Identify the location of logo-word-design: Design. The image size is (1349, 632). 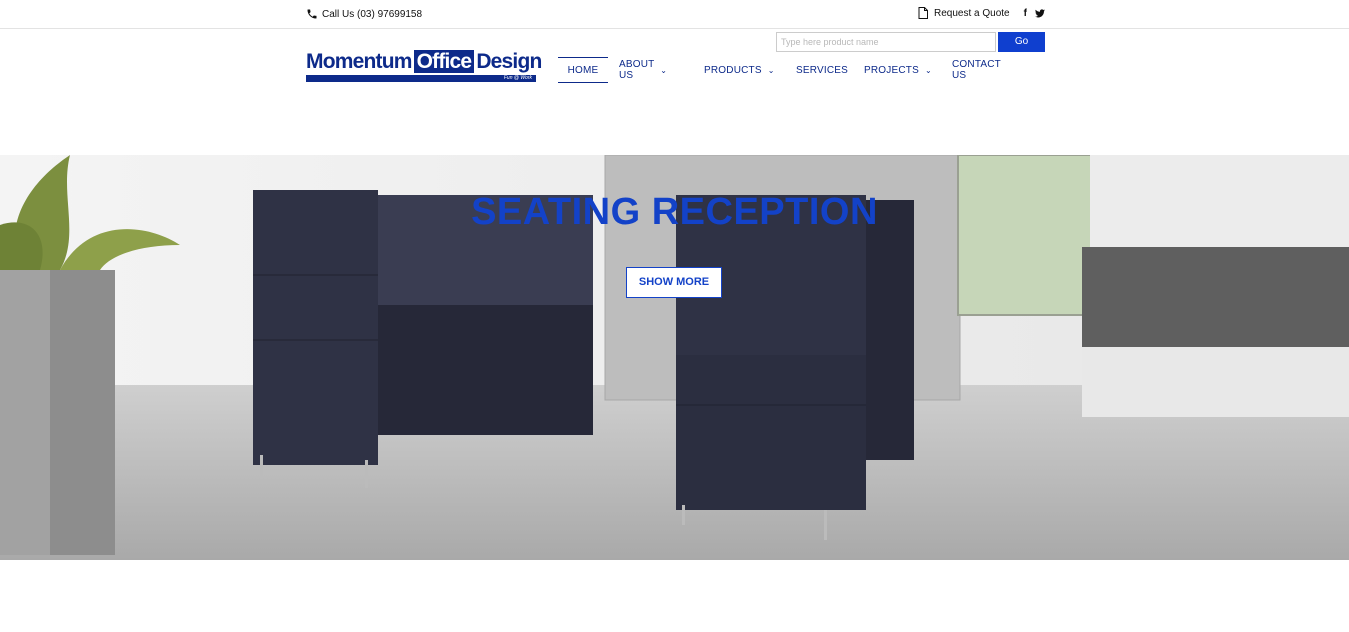
(509, 61).